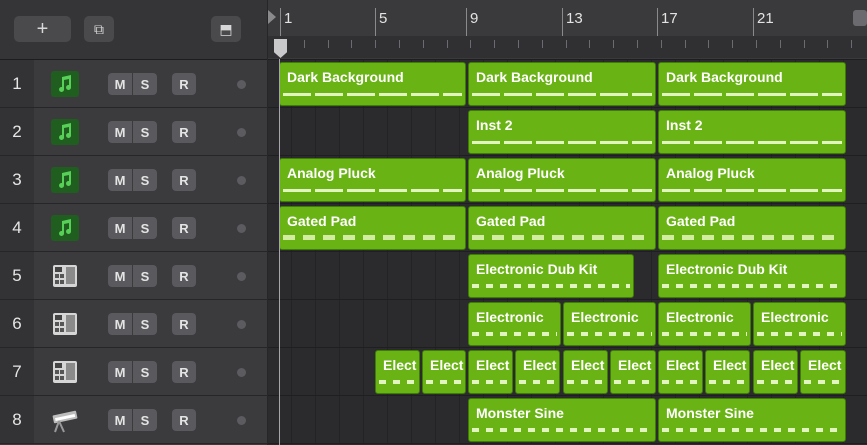 This screenshot has width=867, height=445. I want to click on track-header-5: 5 M S R, so click(133, 276).